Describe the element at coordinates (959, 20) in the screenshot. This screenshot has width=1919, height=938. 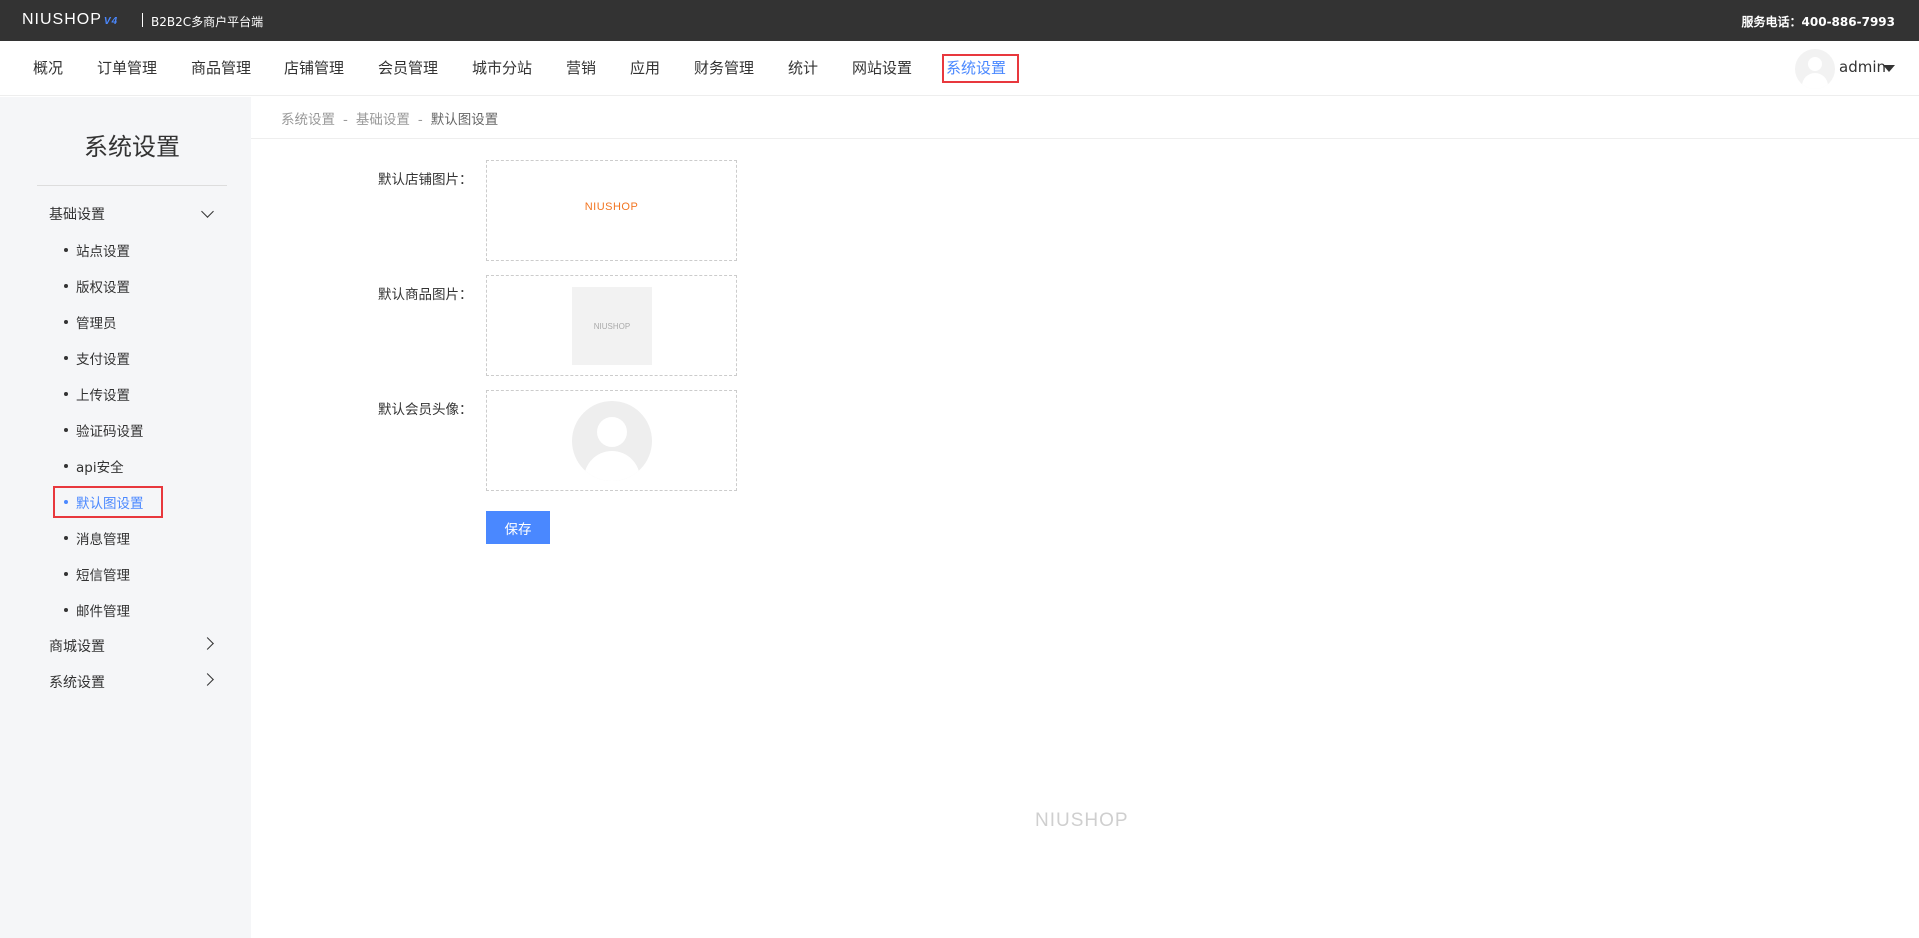
I see `top-bar: NIUSHOP V4 B2B2C多商户平台端 服务电话：400-886-7993` at that location.